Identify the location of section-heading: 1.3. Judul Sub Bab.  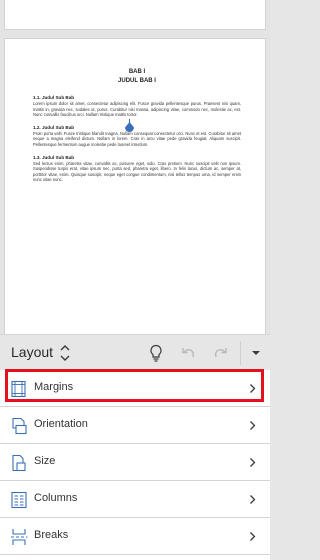
(54, 157).